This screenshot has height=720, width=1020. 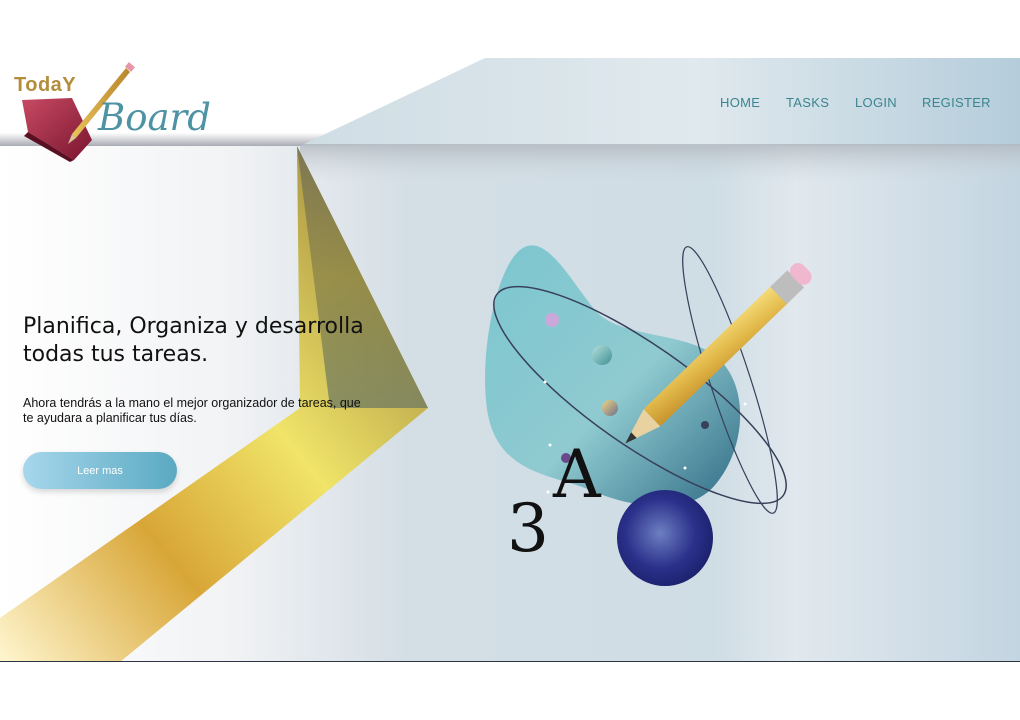 What do you see at coordinates (100, 470) in the screenshot?
I see `read-more-button: Leer mas` at bounding box center [100, 470].